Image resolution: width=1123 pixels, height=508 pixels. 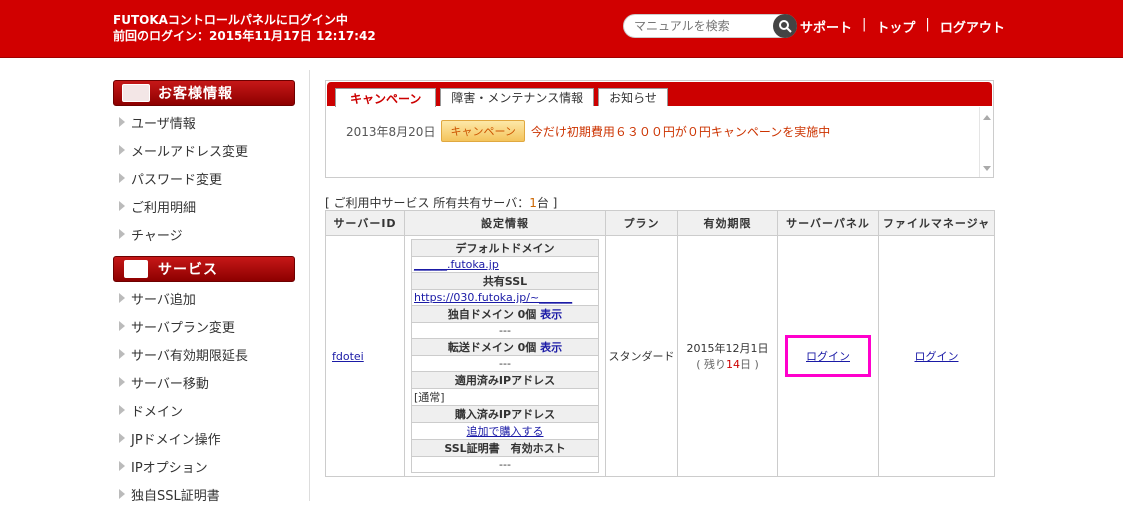 I want to click on sidebar-item-email-change: メールアドレス変更, so click(x=204, y=150).